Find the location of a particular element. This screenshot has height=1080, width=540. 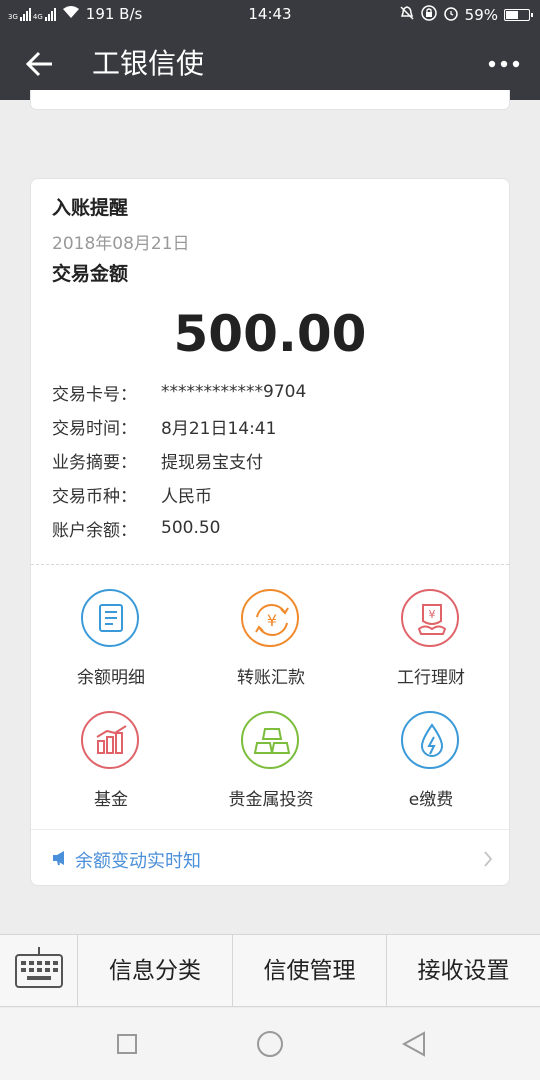

detail-value: ************9704 is located at coordinates (234, 392).